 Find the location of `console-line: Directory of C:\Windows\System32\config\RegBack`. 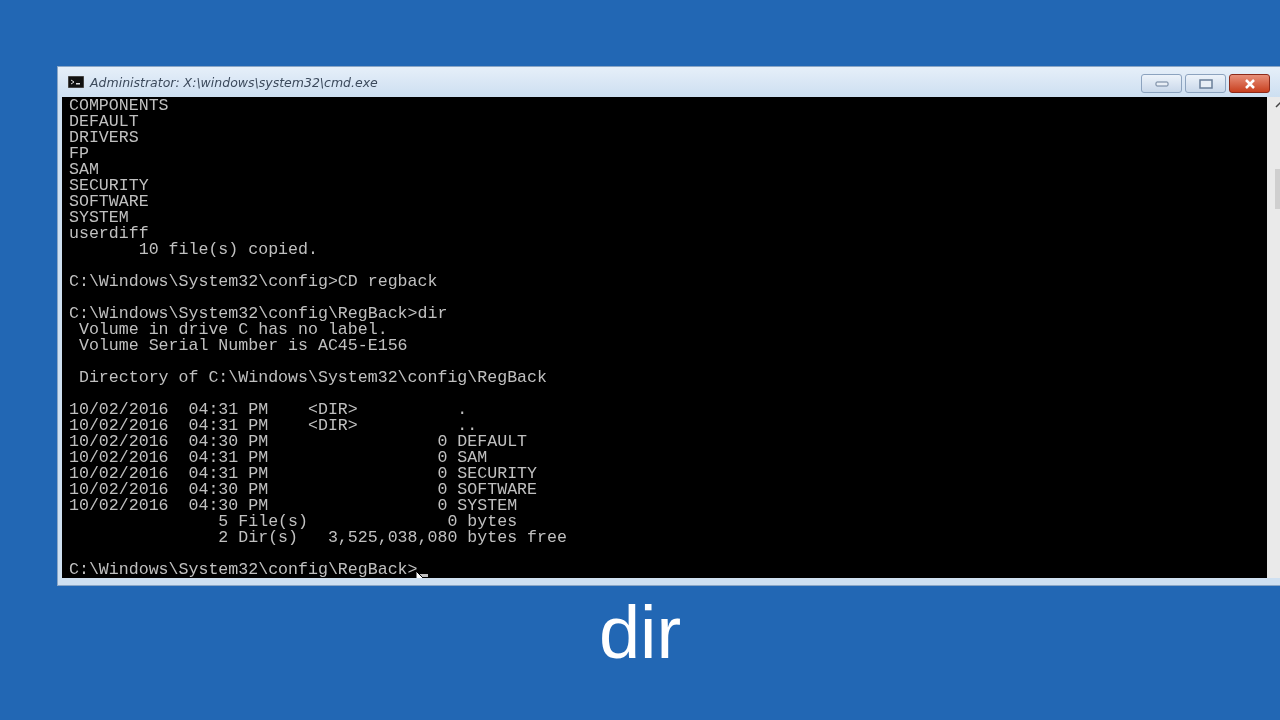

console-line: Directory of C:\Windows\System32\config\RegBack is located at coordinates (312, 378).